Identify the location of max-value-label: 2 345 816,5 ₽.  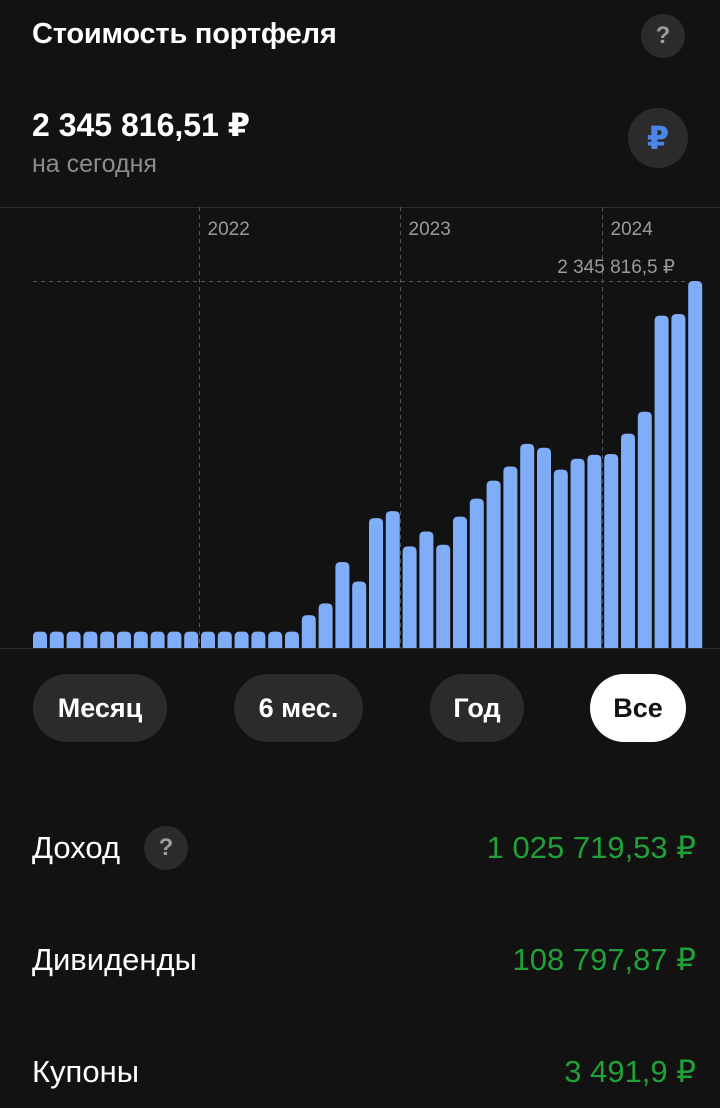
(616, 267).